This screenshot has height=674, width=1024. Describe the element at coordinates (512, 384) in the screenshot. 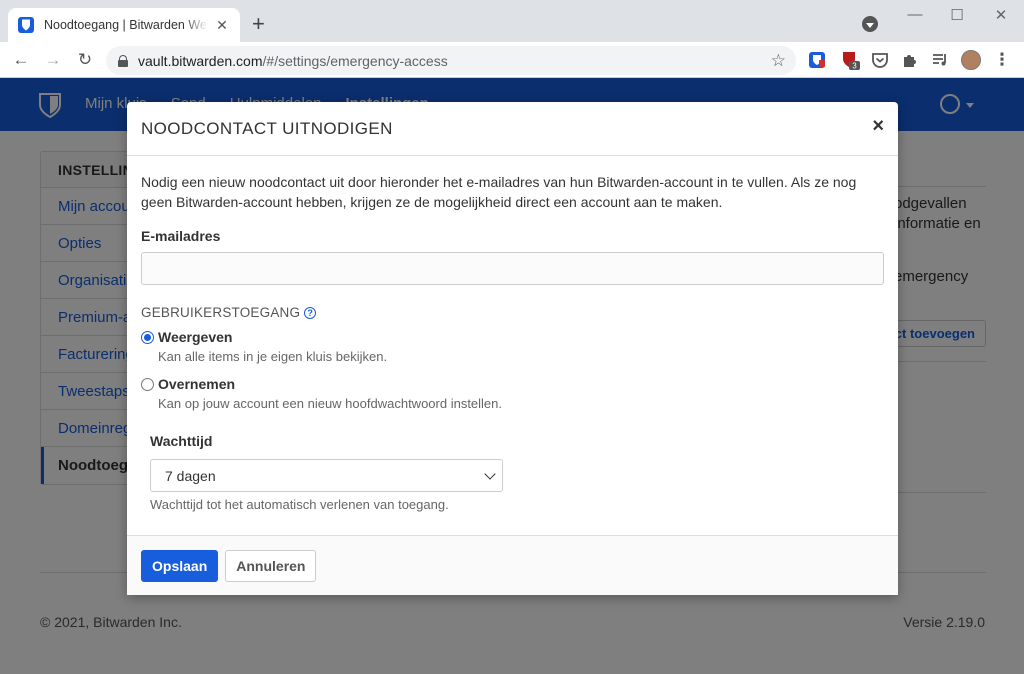

I see `access-option-takeover: Overnemen` at that location.